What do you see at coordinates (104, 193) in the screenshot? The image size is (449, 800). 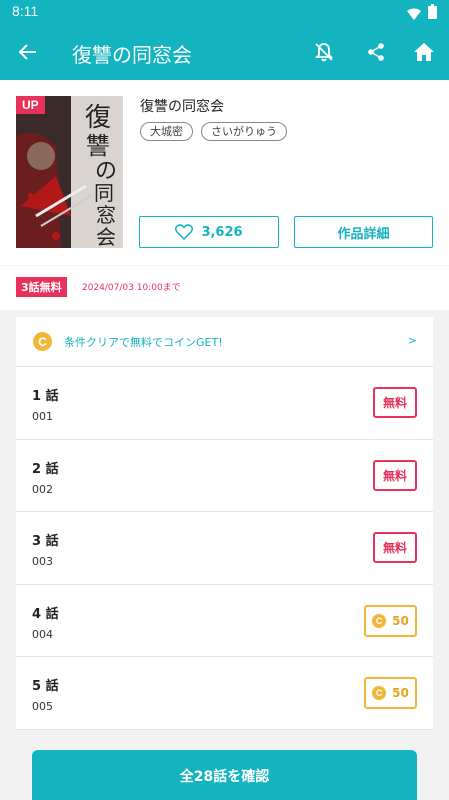 I see `cover-char-4: 同` at bounding box center [104, 193].